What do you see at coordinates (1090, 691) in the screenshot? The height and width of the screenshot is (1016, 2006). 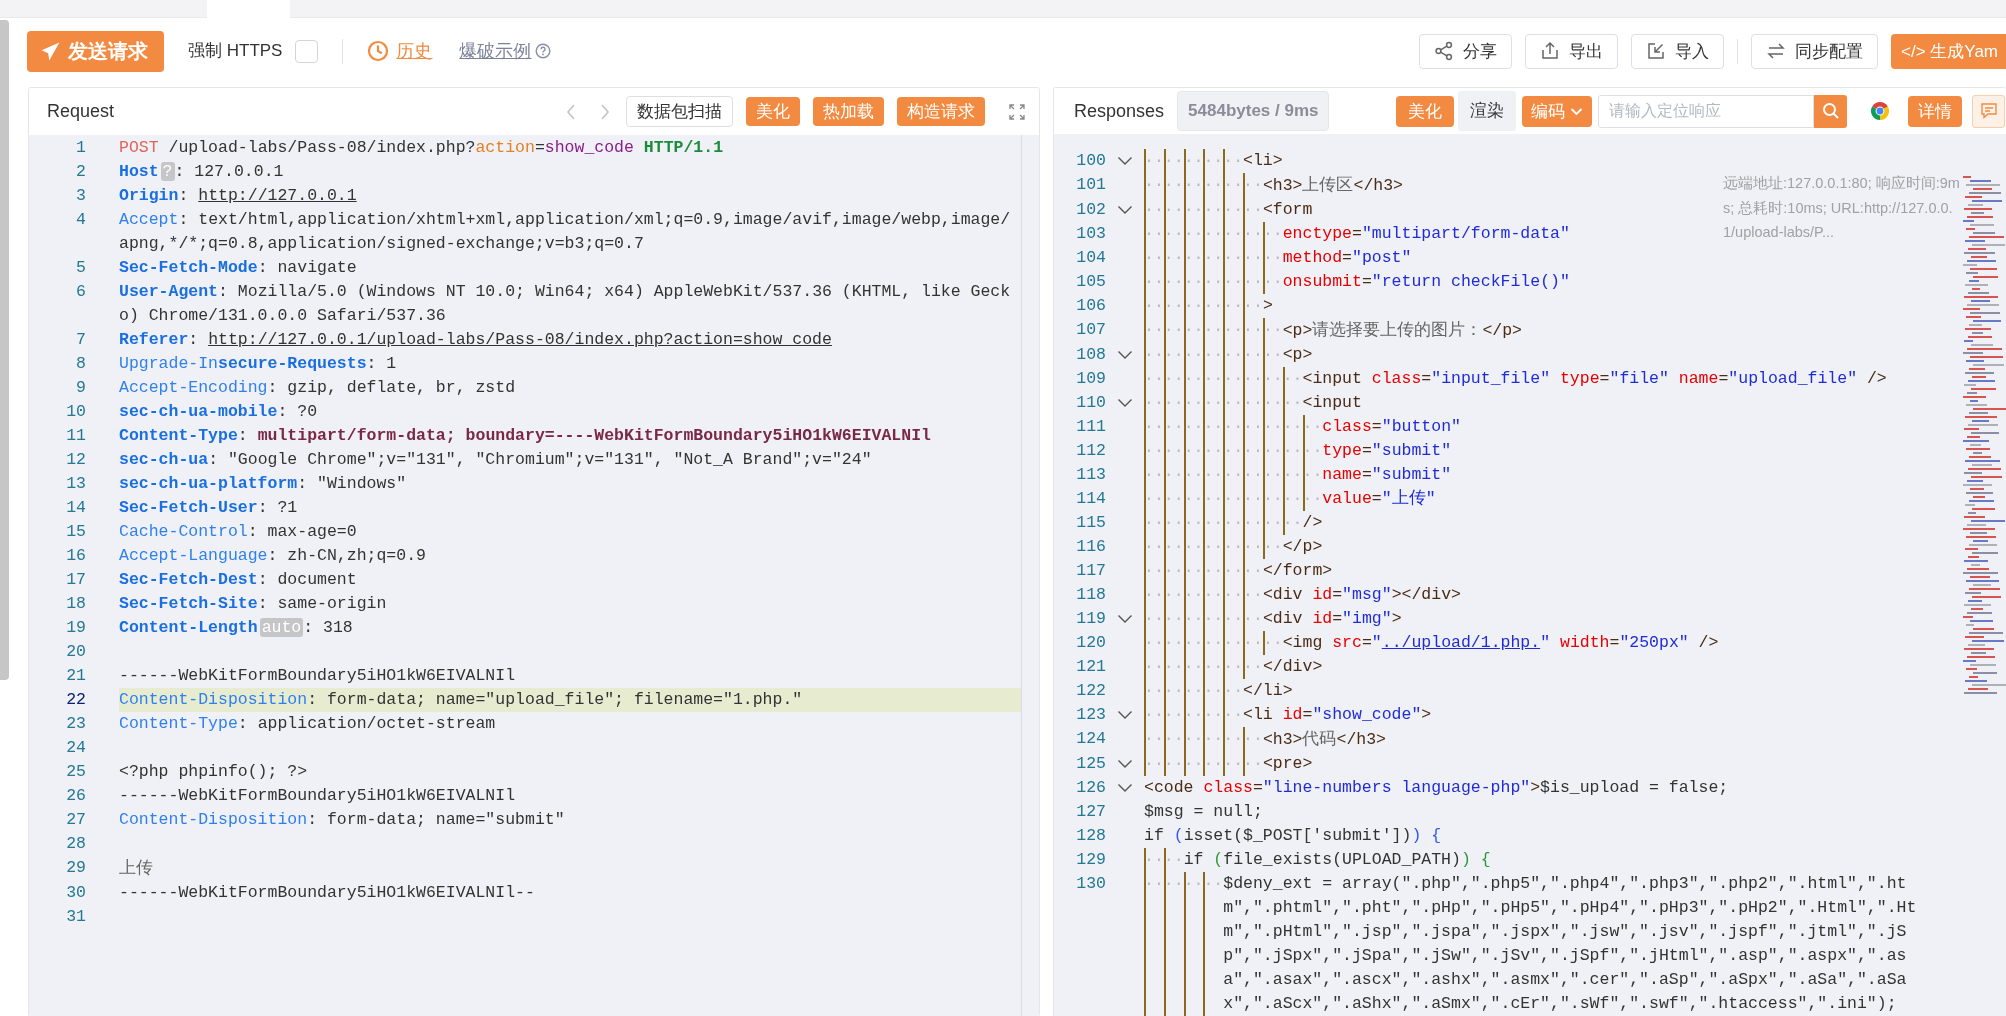 I see `line-number: 122` at bounding box center [1090, 691].